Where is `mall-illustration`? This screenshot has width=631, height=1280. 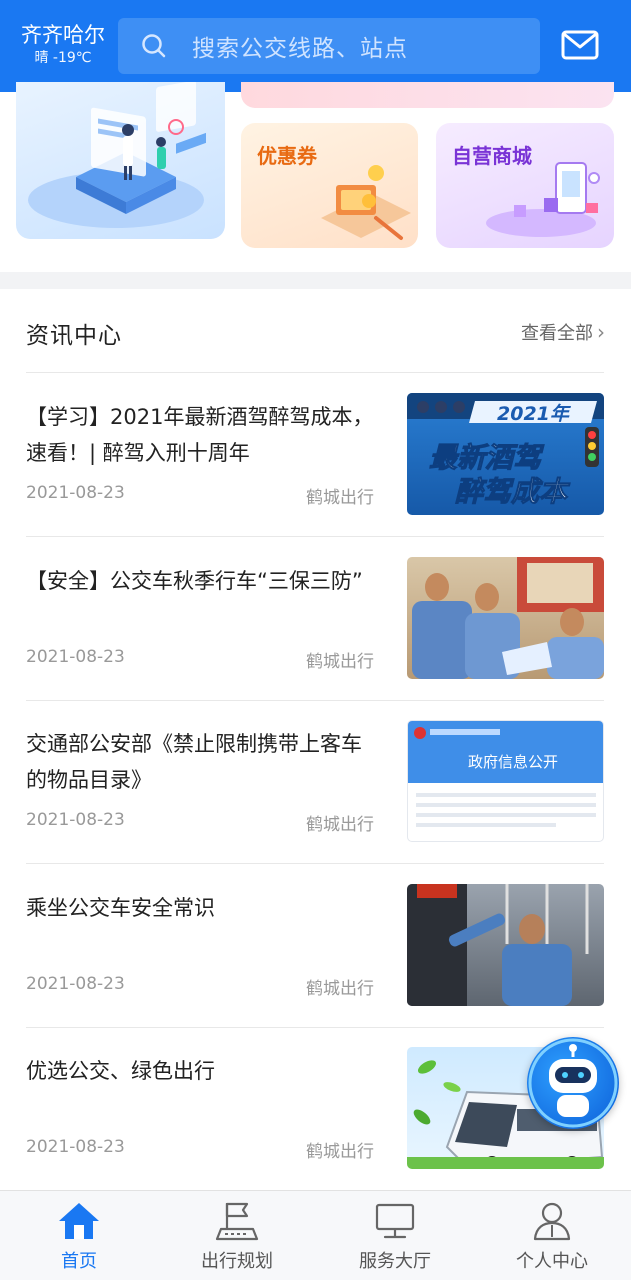 mall-illustration is located at coordinates (543, 199).